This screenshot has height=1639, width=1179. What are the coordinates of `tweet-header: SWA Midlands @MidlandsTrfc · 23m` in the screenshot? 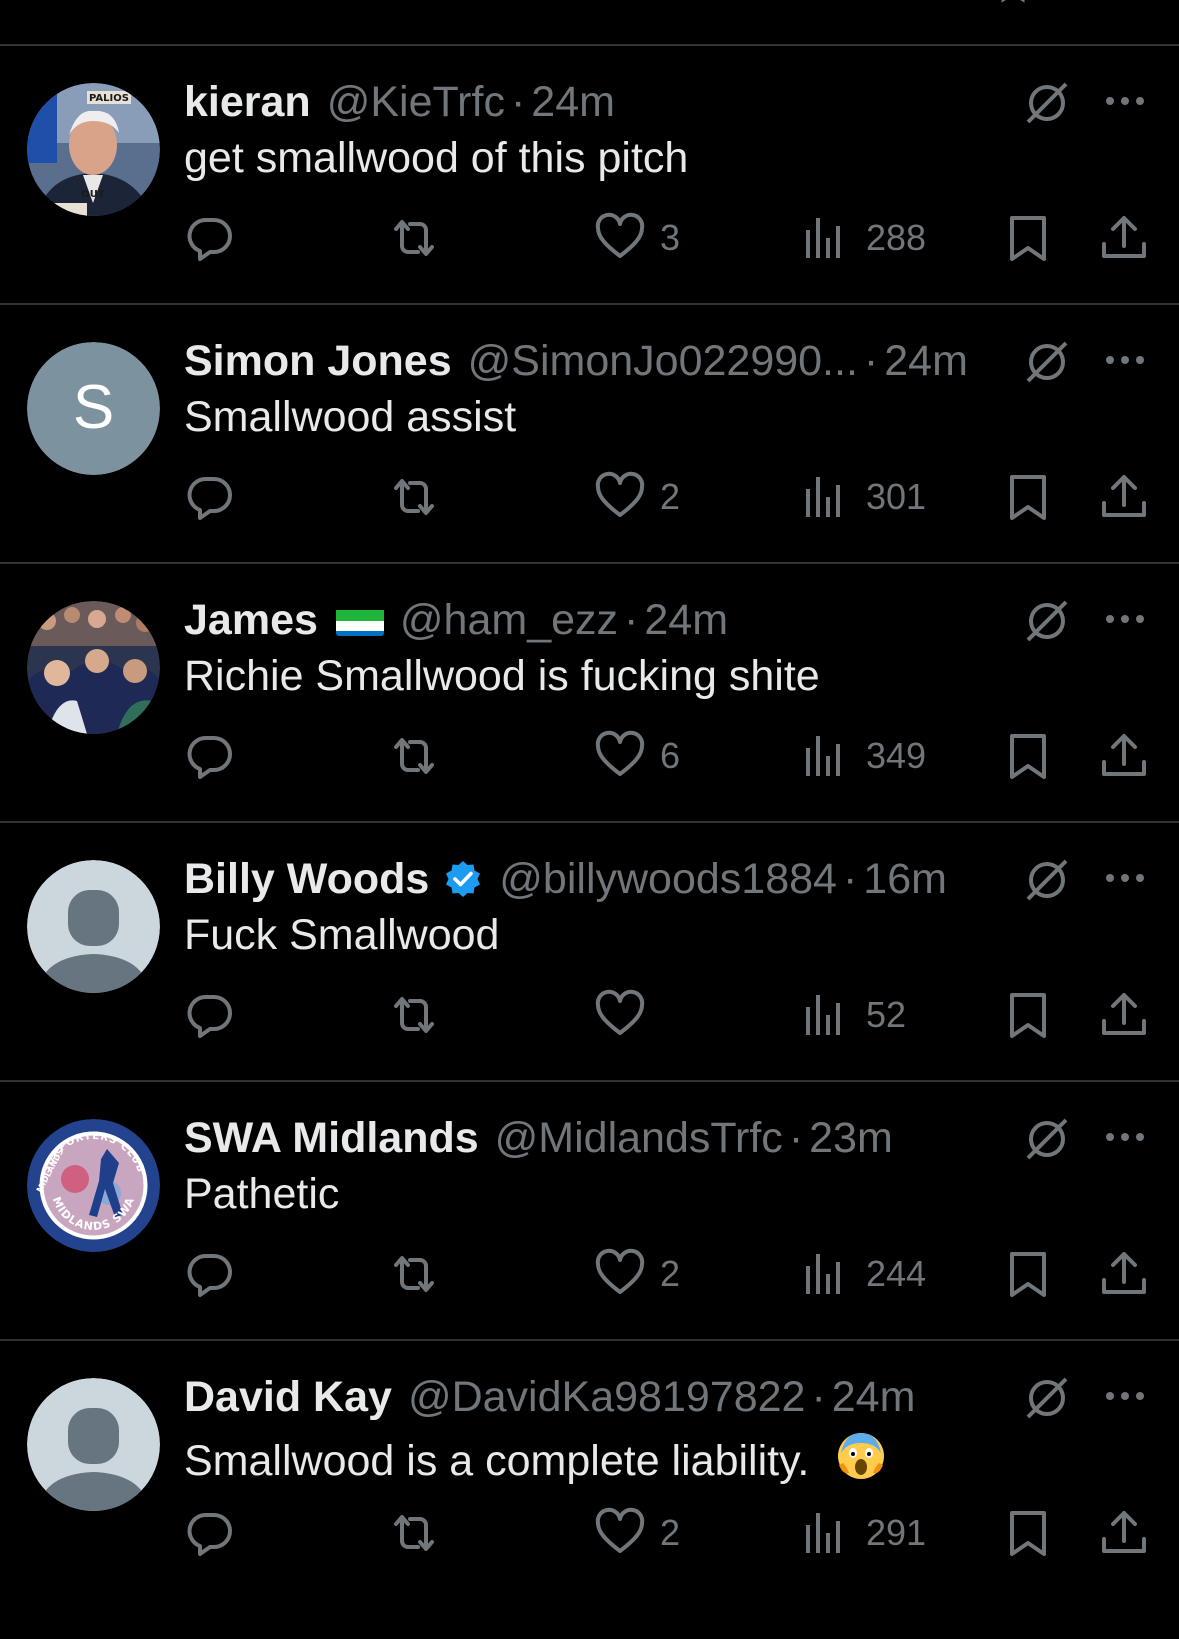 It's located at (538, 1138).